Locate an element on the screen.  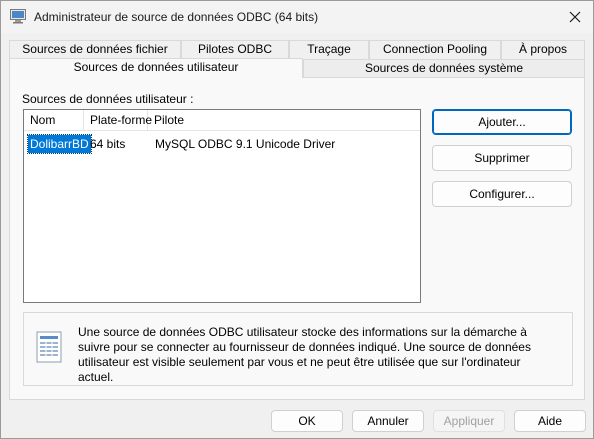
tab-odbc-drivers: Pilotes ODBC is located at coordinates (235, 49).